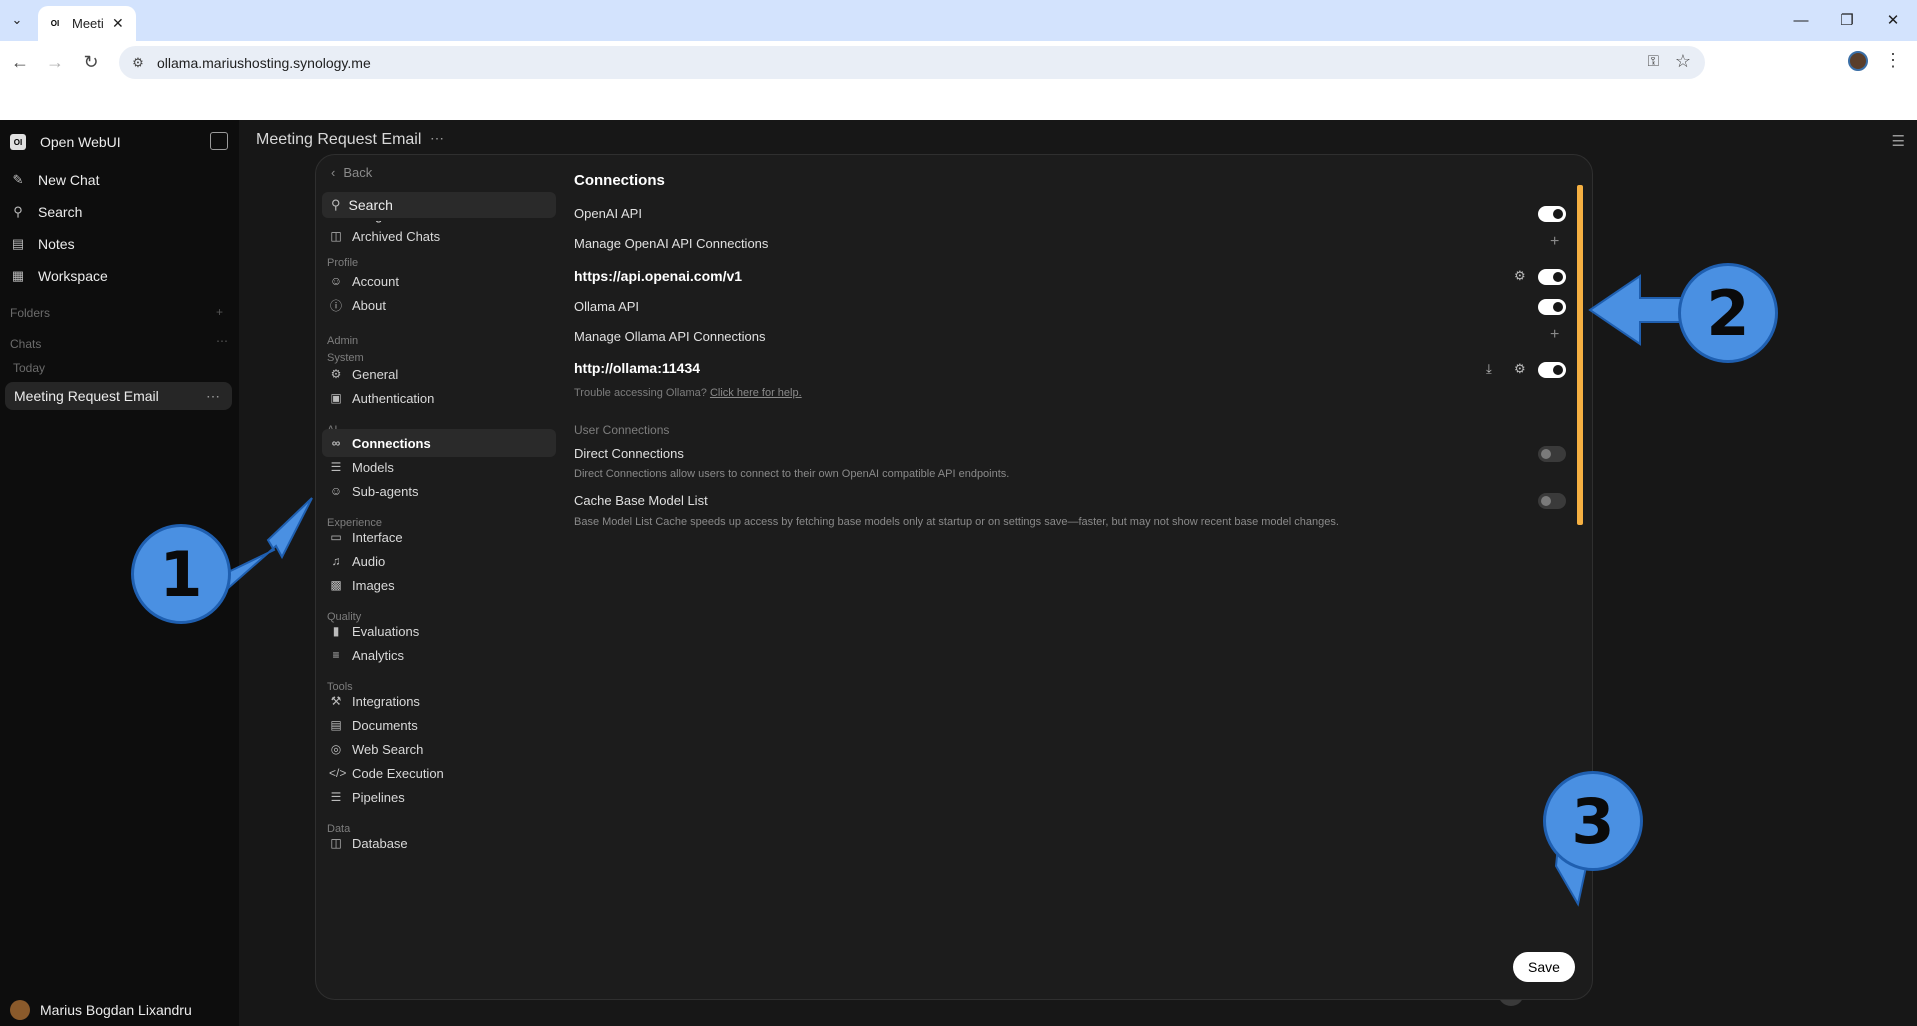  I want to click on annotation-badge-1: 1, so click(181, 574).